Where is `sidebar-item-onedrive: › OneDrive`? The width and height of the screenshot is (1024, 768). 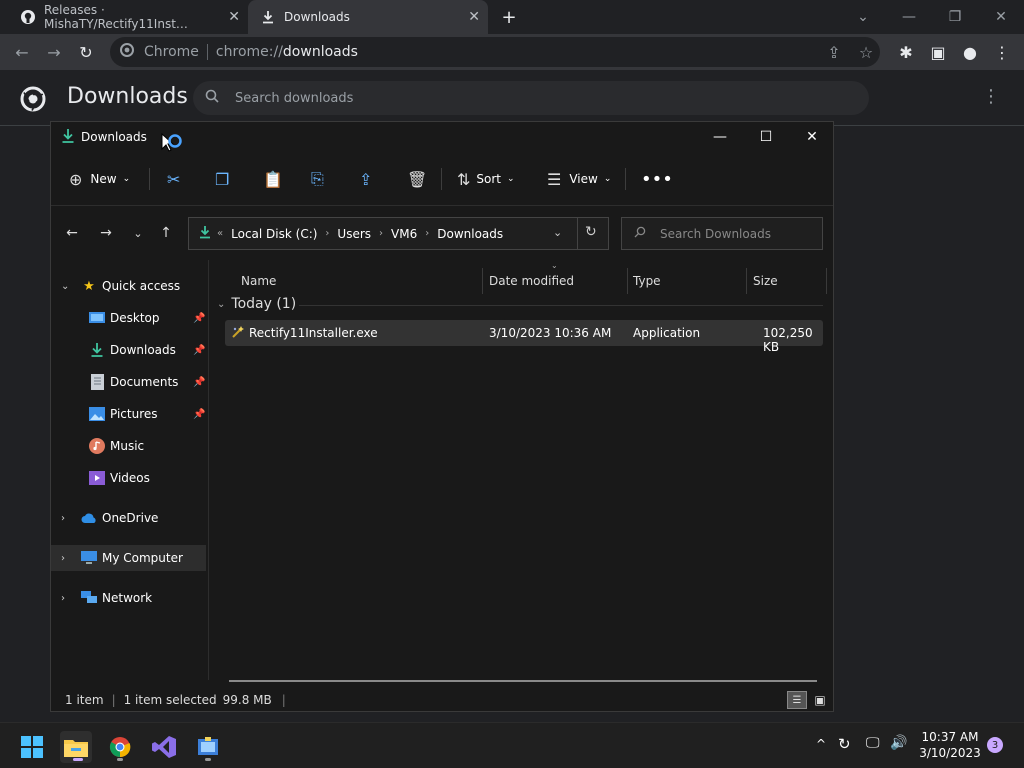 sidebar-item-onedrive: › OneDrive is located at coordinates (129, 518).